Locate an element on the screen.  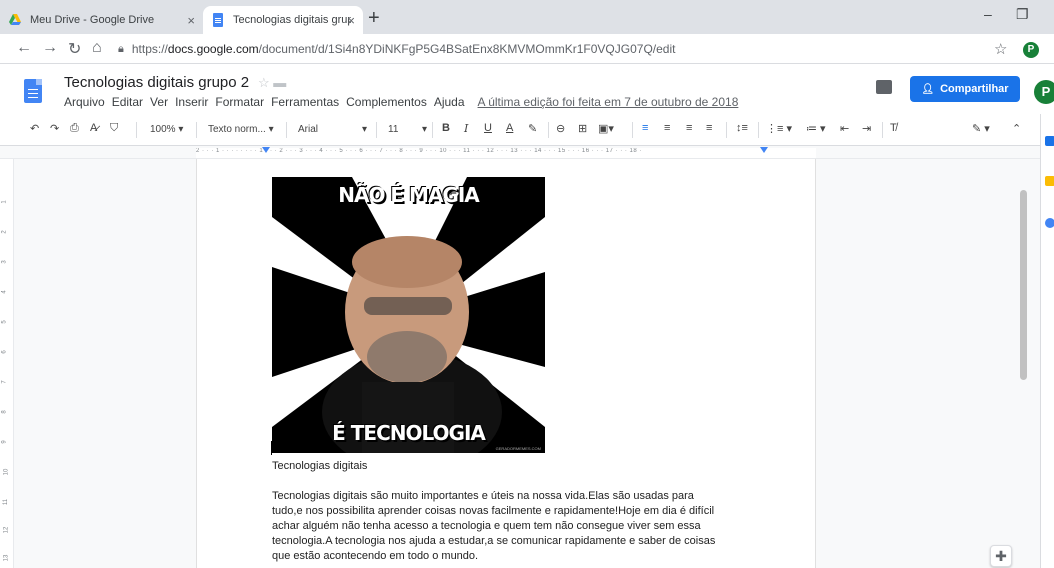
browser-tab-docs: Tecnologias digitais grupo 2 - Do × is located at coordinates (283, 20).